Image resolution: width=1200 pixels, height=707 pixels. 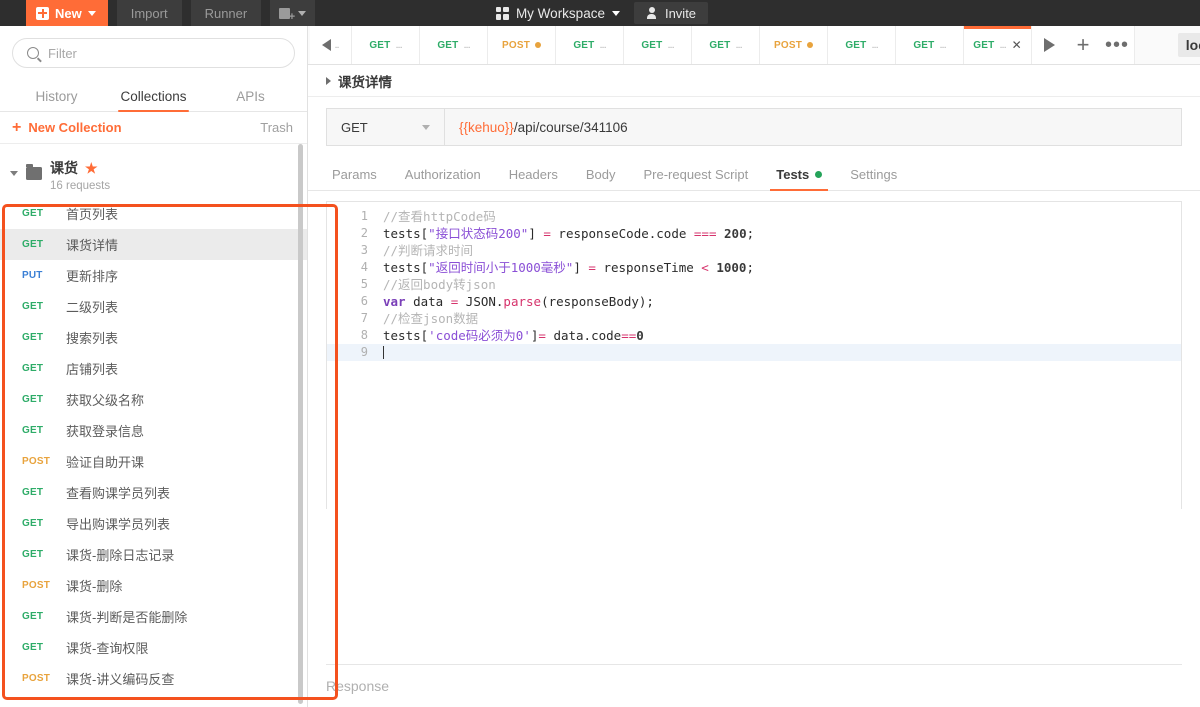 I want to click on line-number: 7, so click(x=364, y=318).